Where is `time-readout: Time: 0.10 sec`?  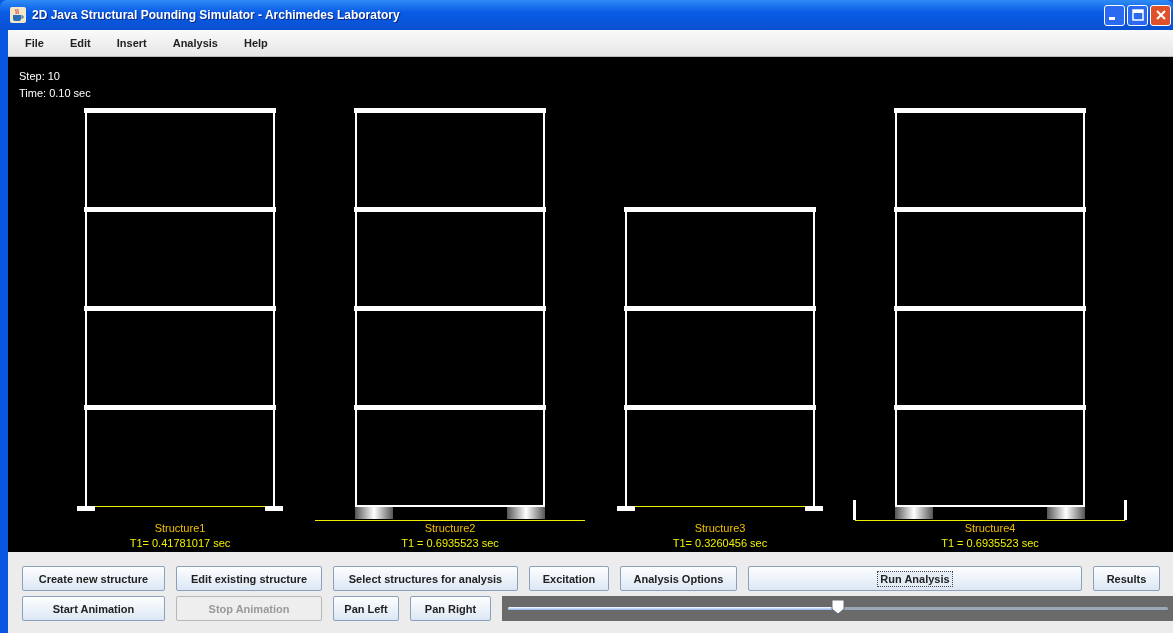
time-readout: Time: 0.10 sec is located at coordinates (55, 93).